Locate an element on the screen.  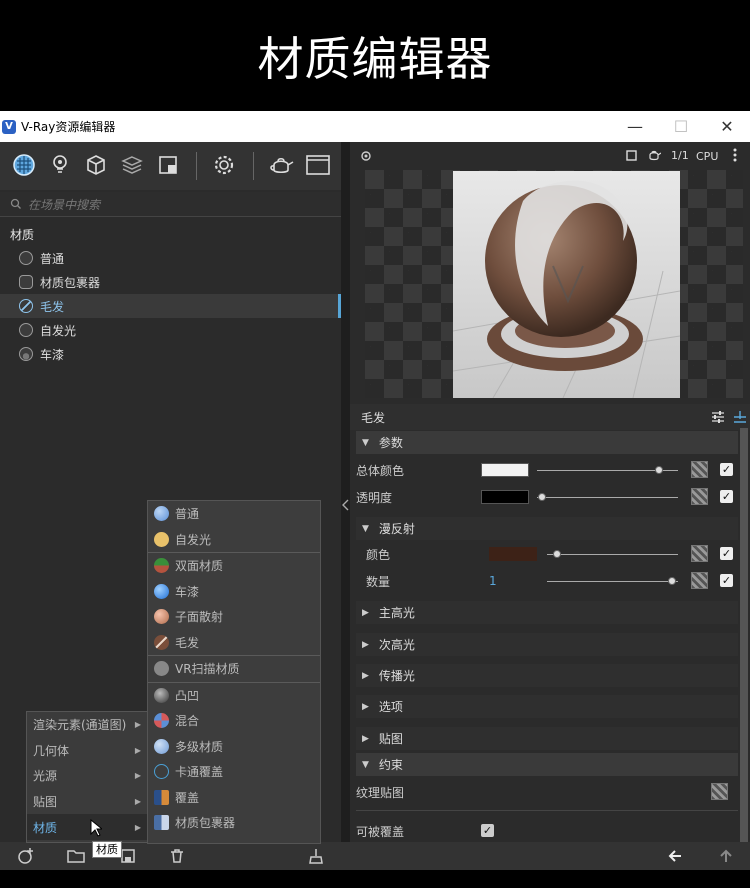
menu-item-render-elements: 渲染元素(通道图) ▶ is located at coordinates (87, 725).